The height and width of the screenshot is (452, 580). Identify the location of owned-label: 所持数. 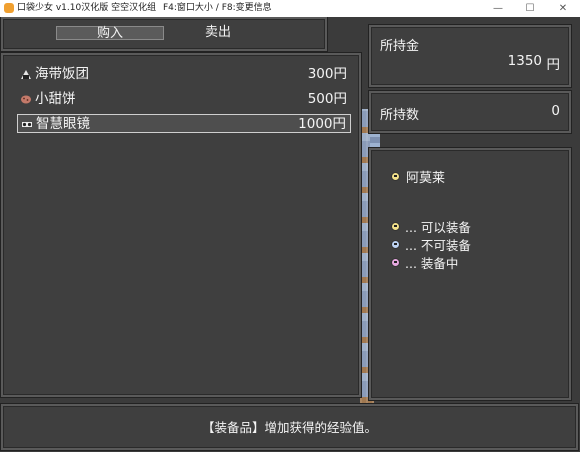
(400, 115).